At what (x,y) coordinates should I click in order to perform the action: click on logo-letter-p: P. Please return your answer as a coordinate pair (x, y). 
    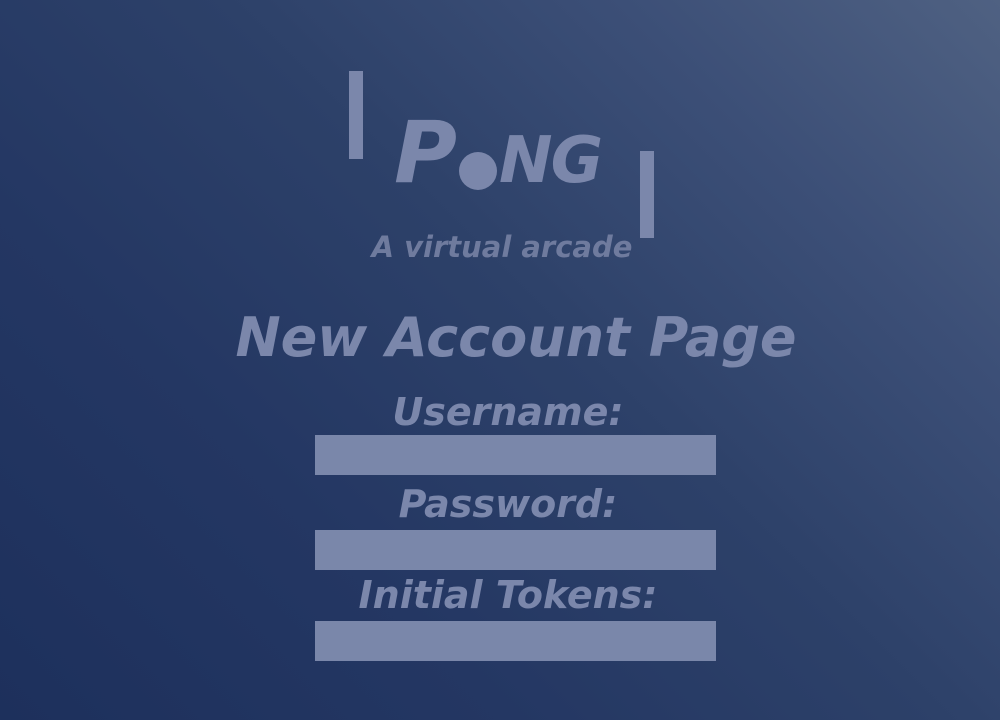
    Looking at the image, I should click on (425, 153).